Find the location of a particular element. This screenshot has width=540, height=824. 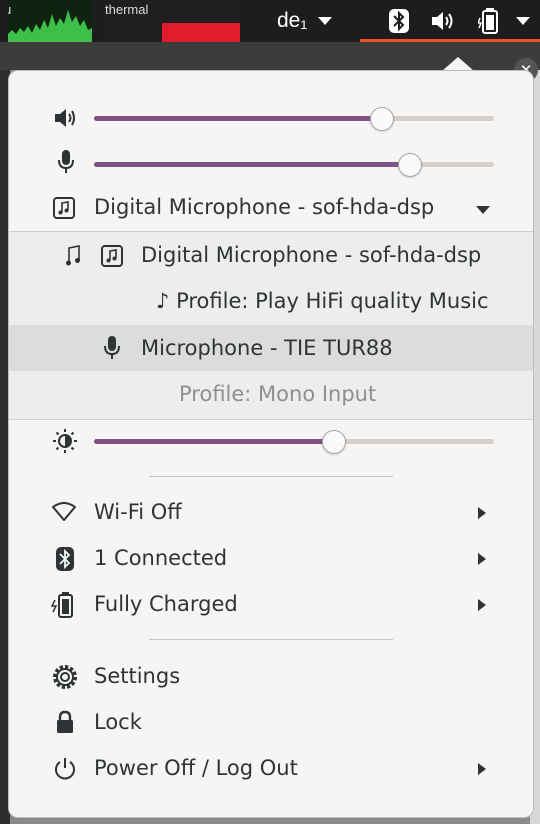

microphone-slider-fill is located at coordinates (252, 164).